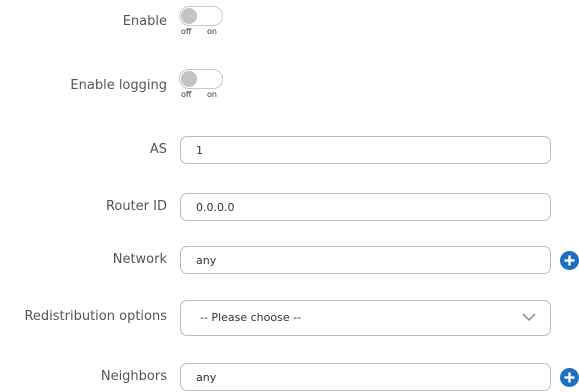  What do you see at coordinates (201, 16) in the screenshot?
I see `enable-toggle` at bounding box center [201, 16].